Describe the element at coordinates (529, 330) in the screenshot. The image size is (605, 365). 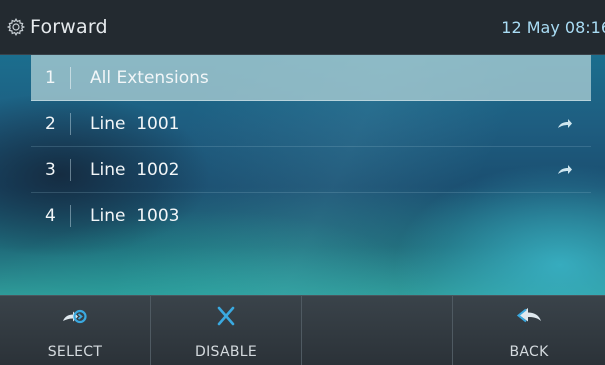
I see `back-softkey: BACK` at that location.